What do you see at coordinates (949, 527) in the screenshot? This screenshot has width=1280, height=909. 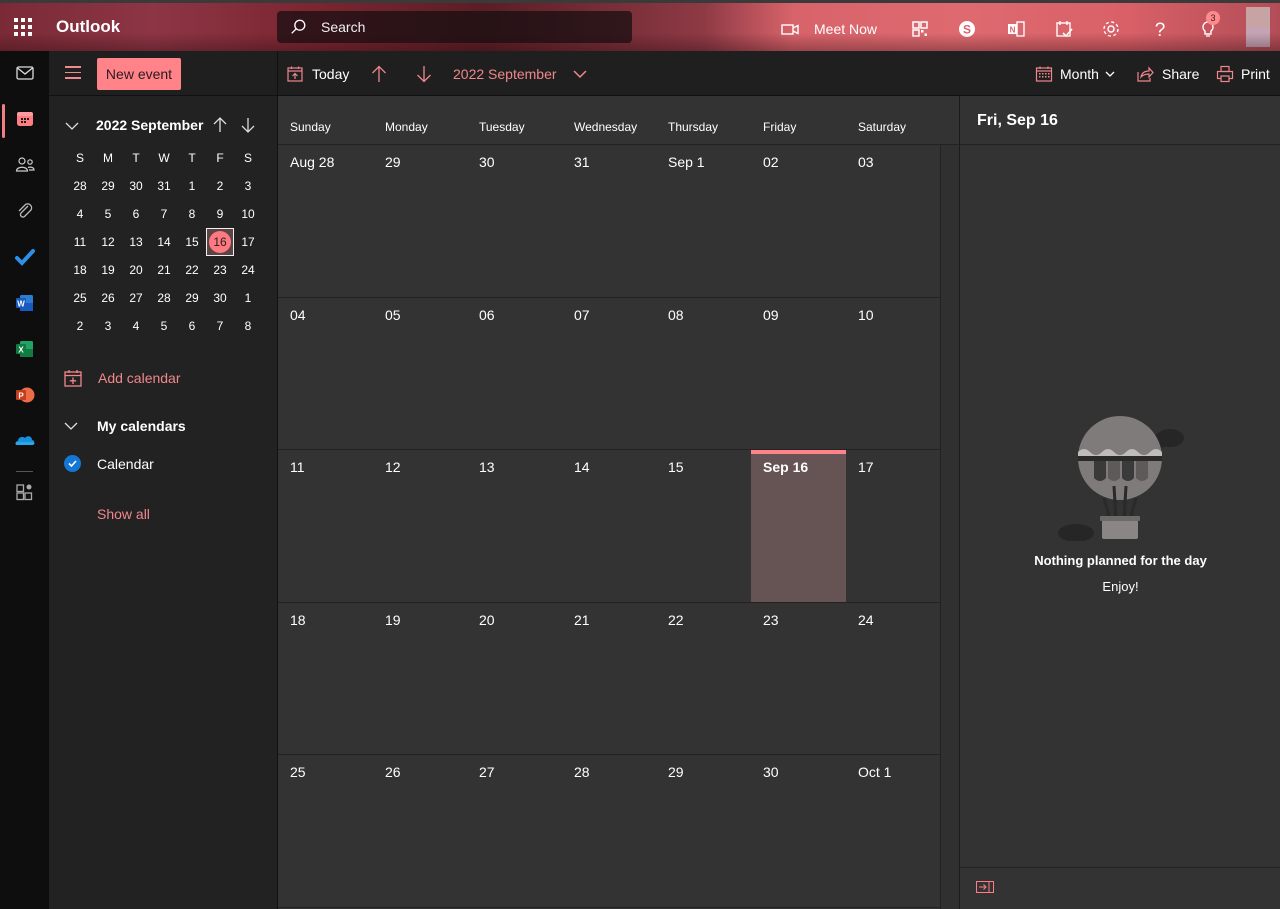 I see `scrollbar-track` at bounding box center [949, 527].